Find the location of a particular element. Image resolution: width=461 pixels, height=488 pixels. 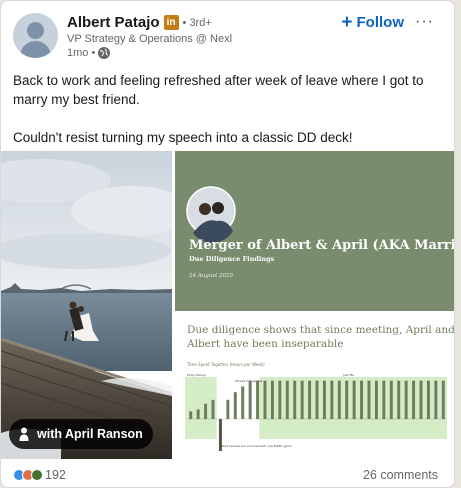

slide2-heading-line2: Albert have been inseparable is located at coordinates (265, 344).